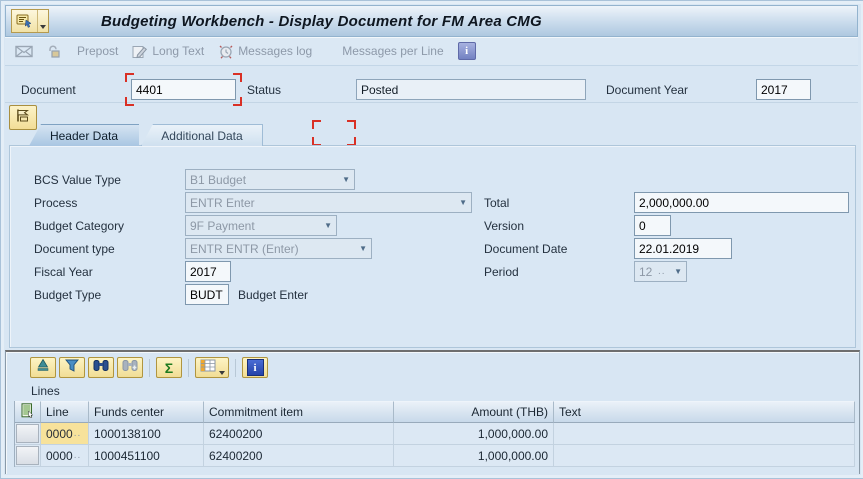  Describe the element at coordinates (501, 272) in the screenshot. I see `period-label: Period` at that location.